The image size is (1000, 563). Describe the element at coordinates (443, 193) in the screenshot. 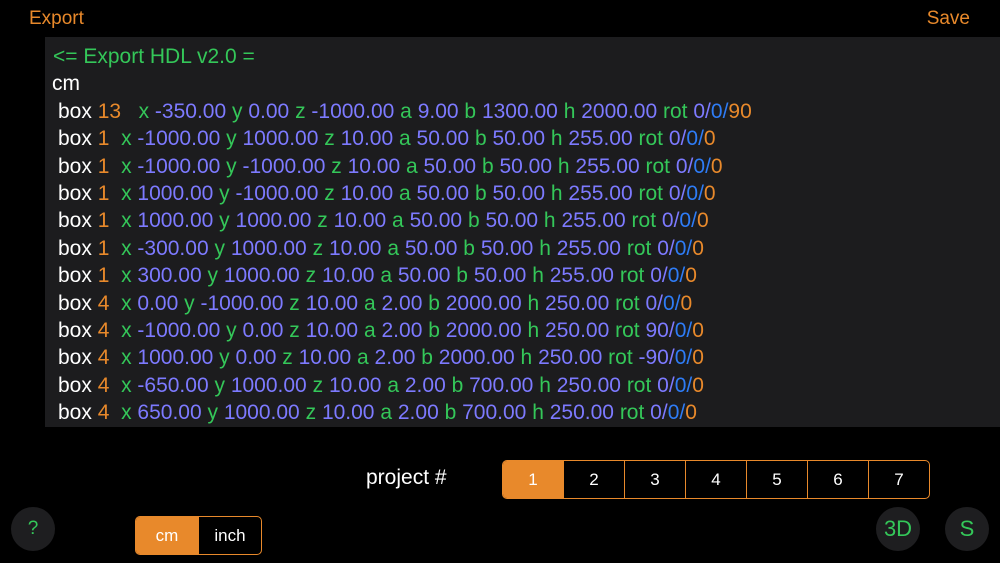

I see `value-a: 50.00` at that location.